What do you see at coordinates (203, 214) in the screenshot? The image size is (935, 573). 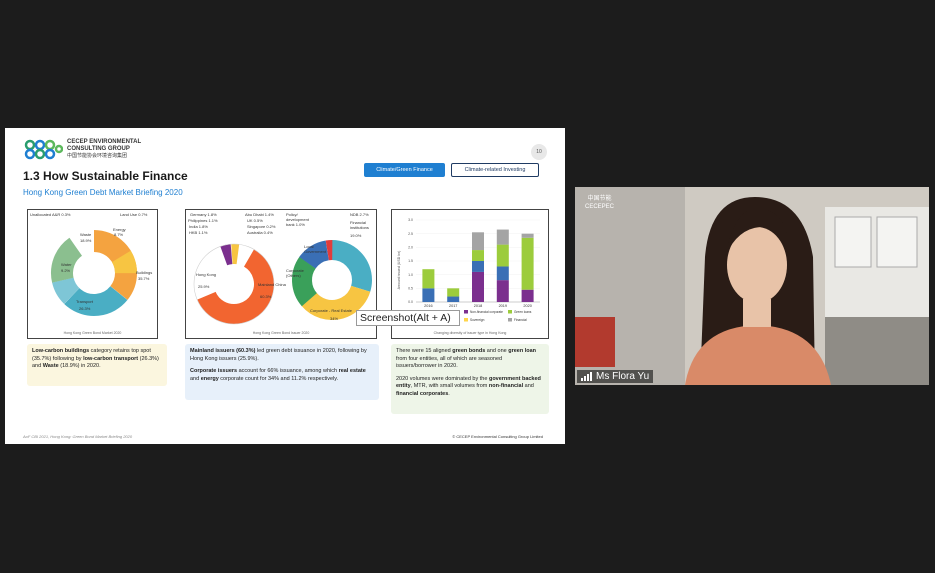 I see `label-germany: Germany 1.8%` at bounding box center [203, 214].